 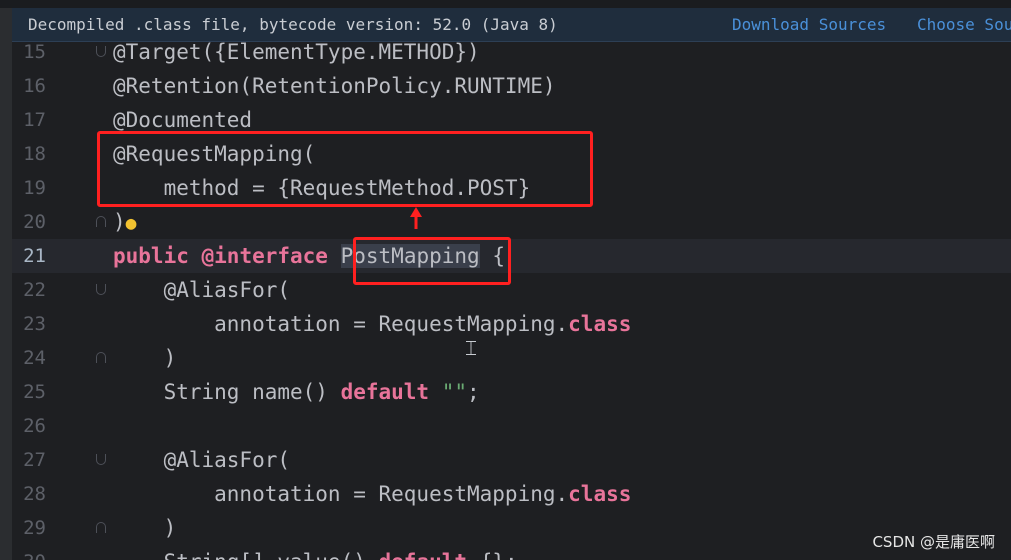 I want to click on code-text: @Retention(RetentionPolicy.RUNTIME), so click(x=334, y=86).